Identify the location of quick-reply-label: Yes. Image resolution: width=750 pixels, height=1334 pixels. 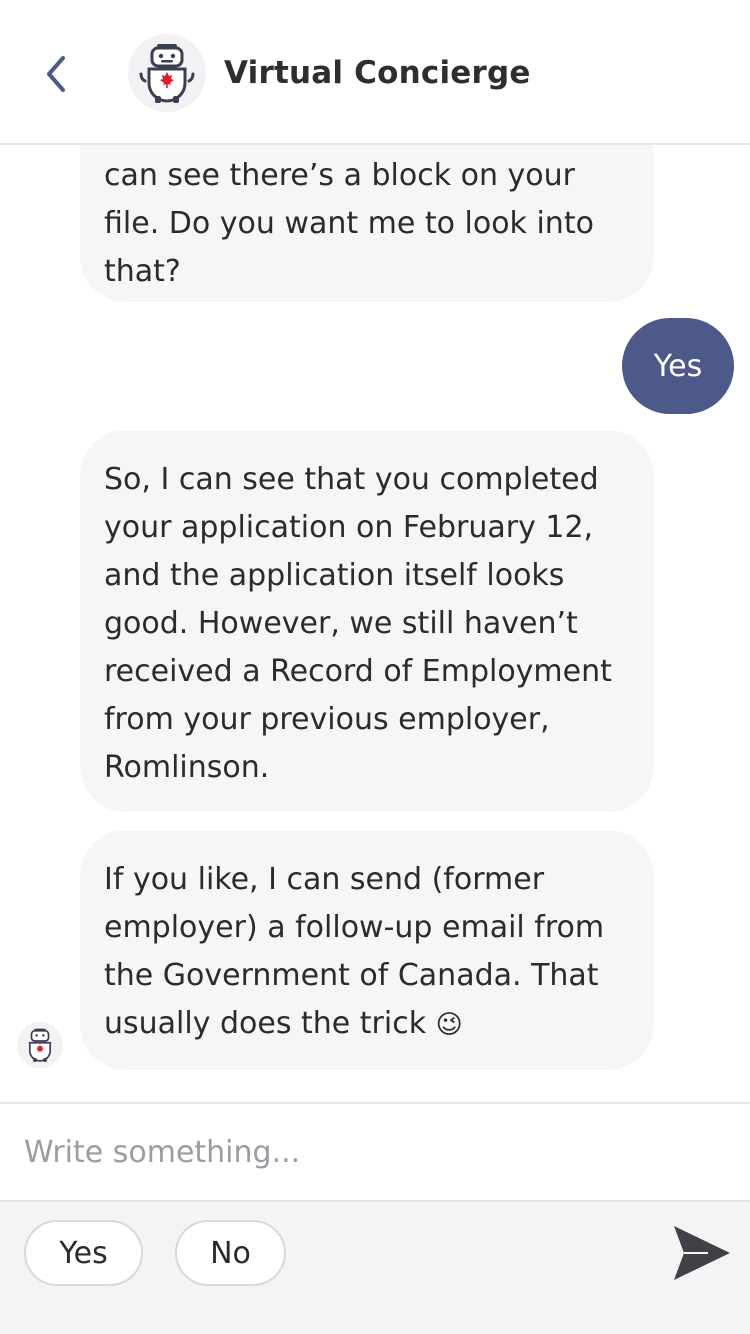
(83, 1253).